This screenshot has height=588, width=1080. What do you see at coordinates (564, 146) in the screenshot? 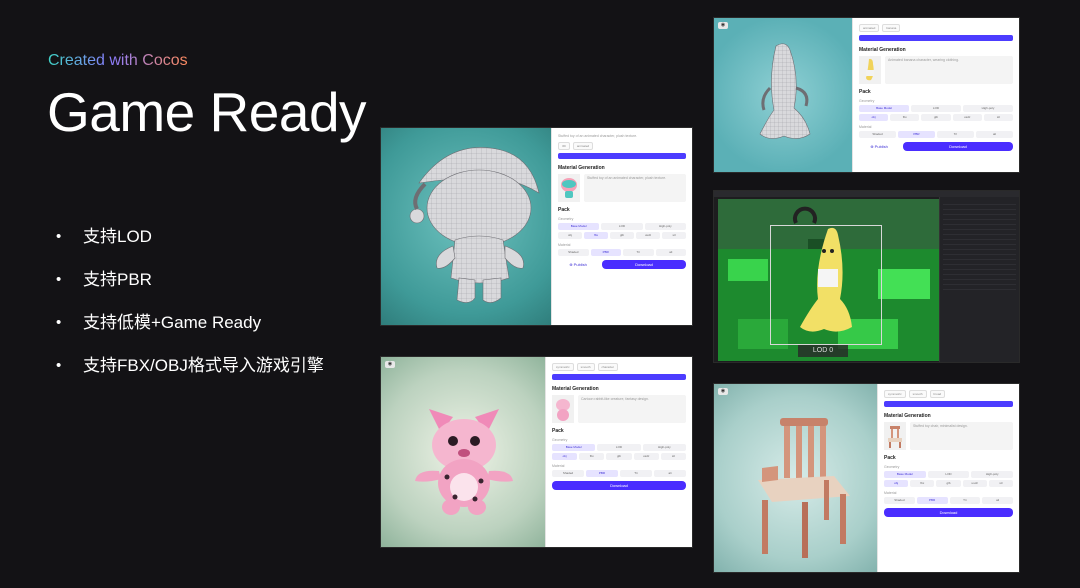
I see `tag-chip: 3D` at bounding box center [564, 146].